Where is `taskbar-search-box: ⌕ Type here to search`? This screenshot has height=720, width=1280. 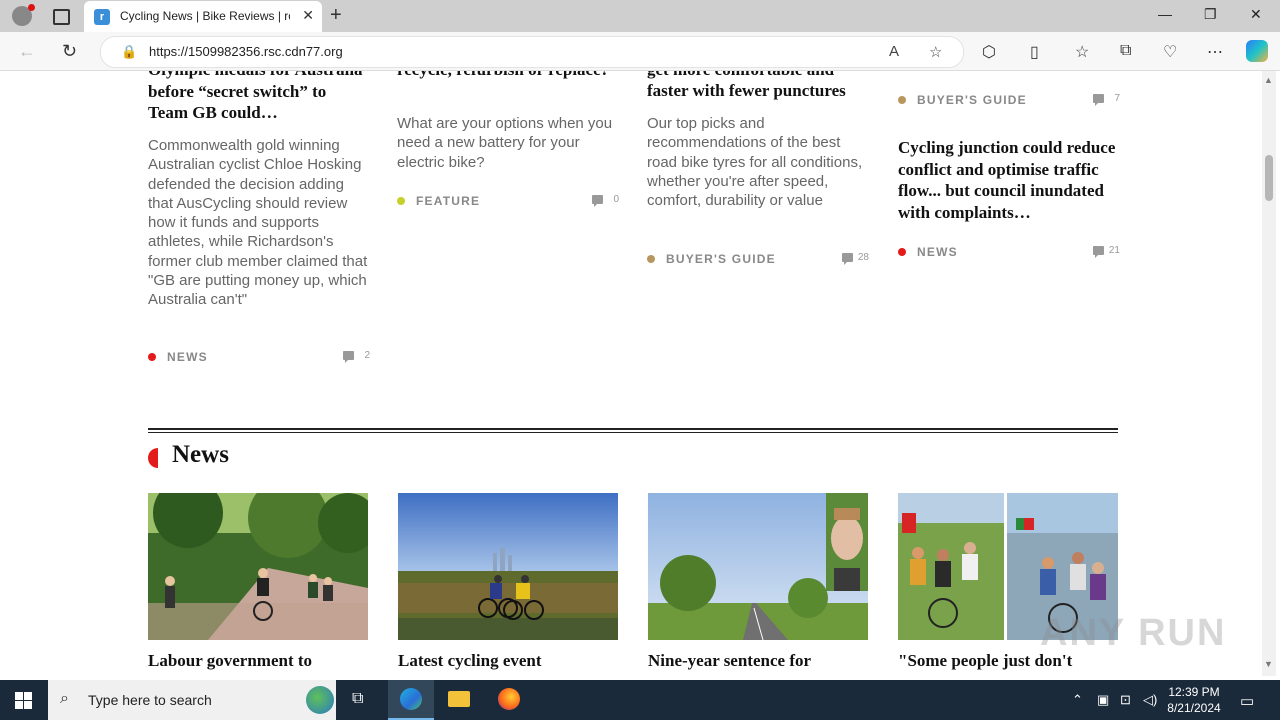 taskbar-search-box: ⌕ Type here to search is located at coordinates (192, 700).